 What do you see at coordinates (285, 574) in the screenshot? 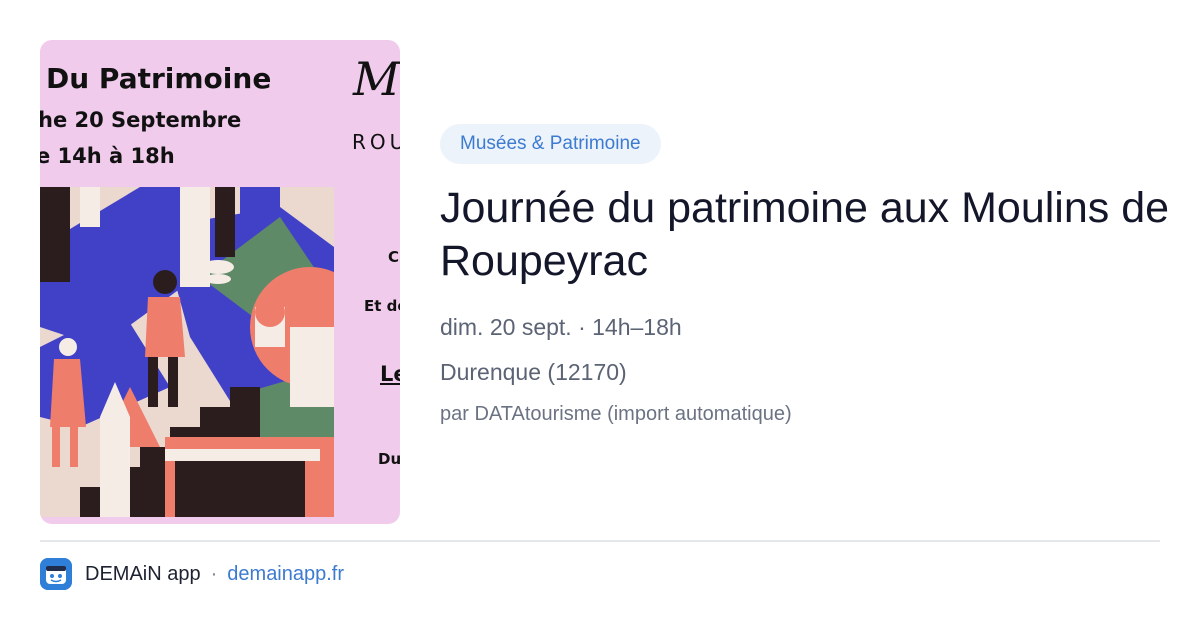
I see `app-domain-link: demainapp.fr` at bounding box center [285, 574].